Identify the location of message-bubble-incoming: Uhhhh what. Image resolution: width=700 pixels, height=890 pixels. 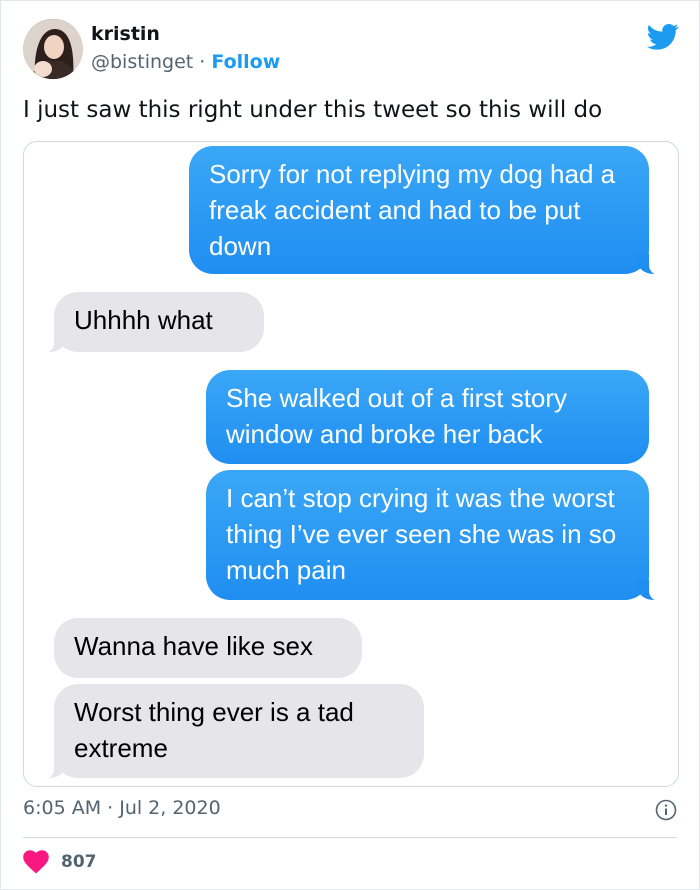
(150, 322).